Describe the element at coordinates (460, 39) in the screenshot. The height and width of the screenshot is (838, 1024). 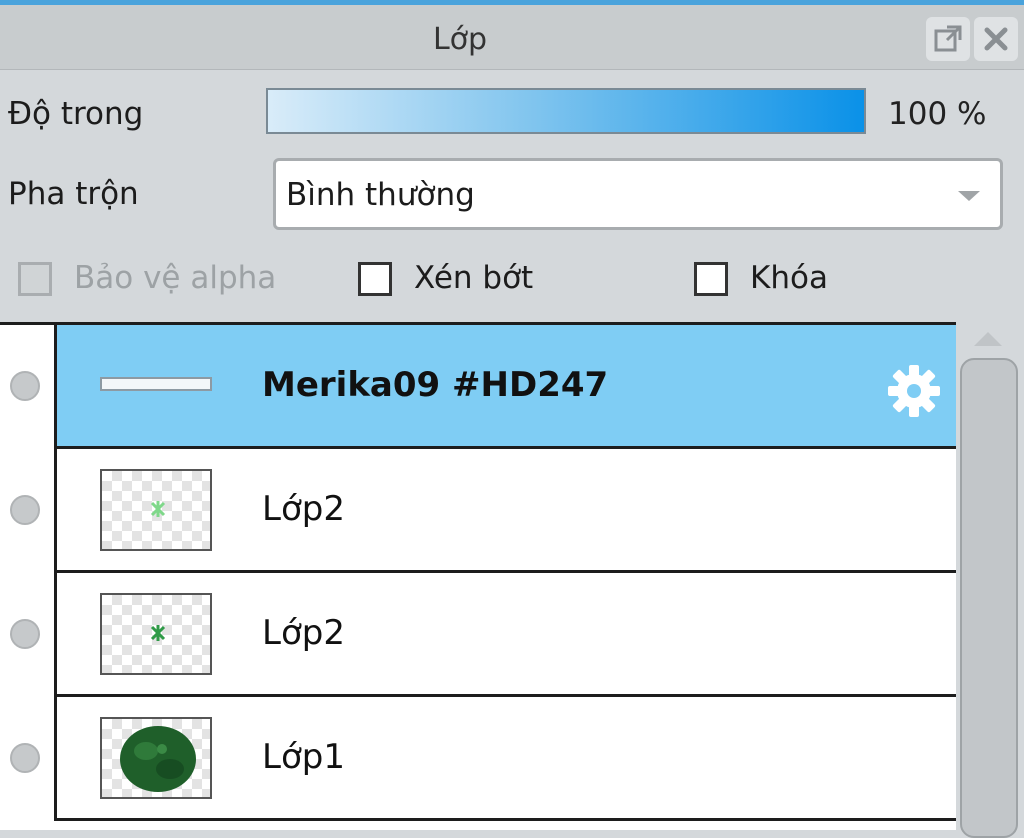
I see `panel-title: Lớp` at that location.